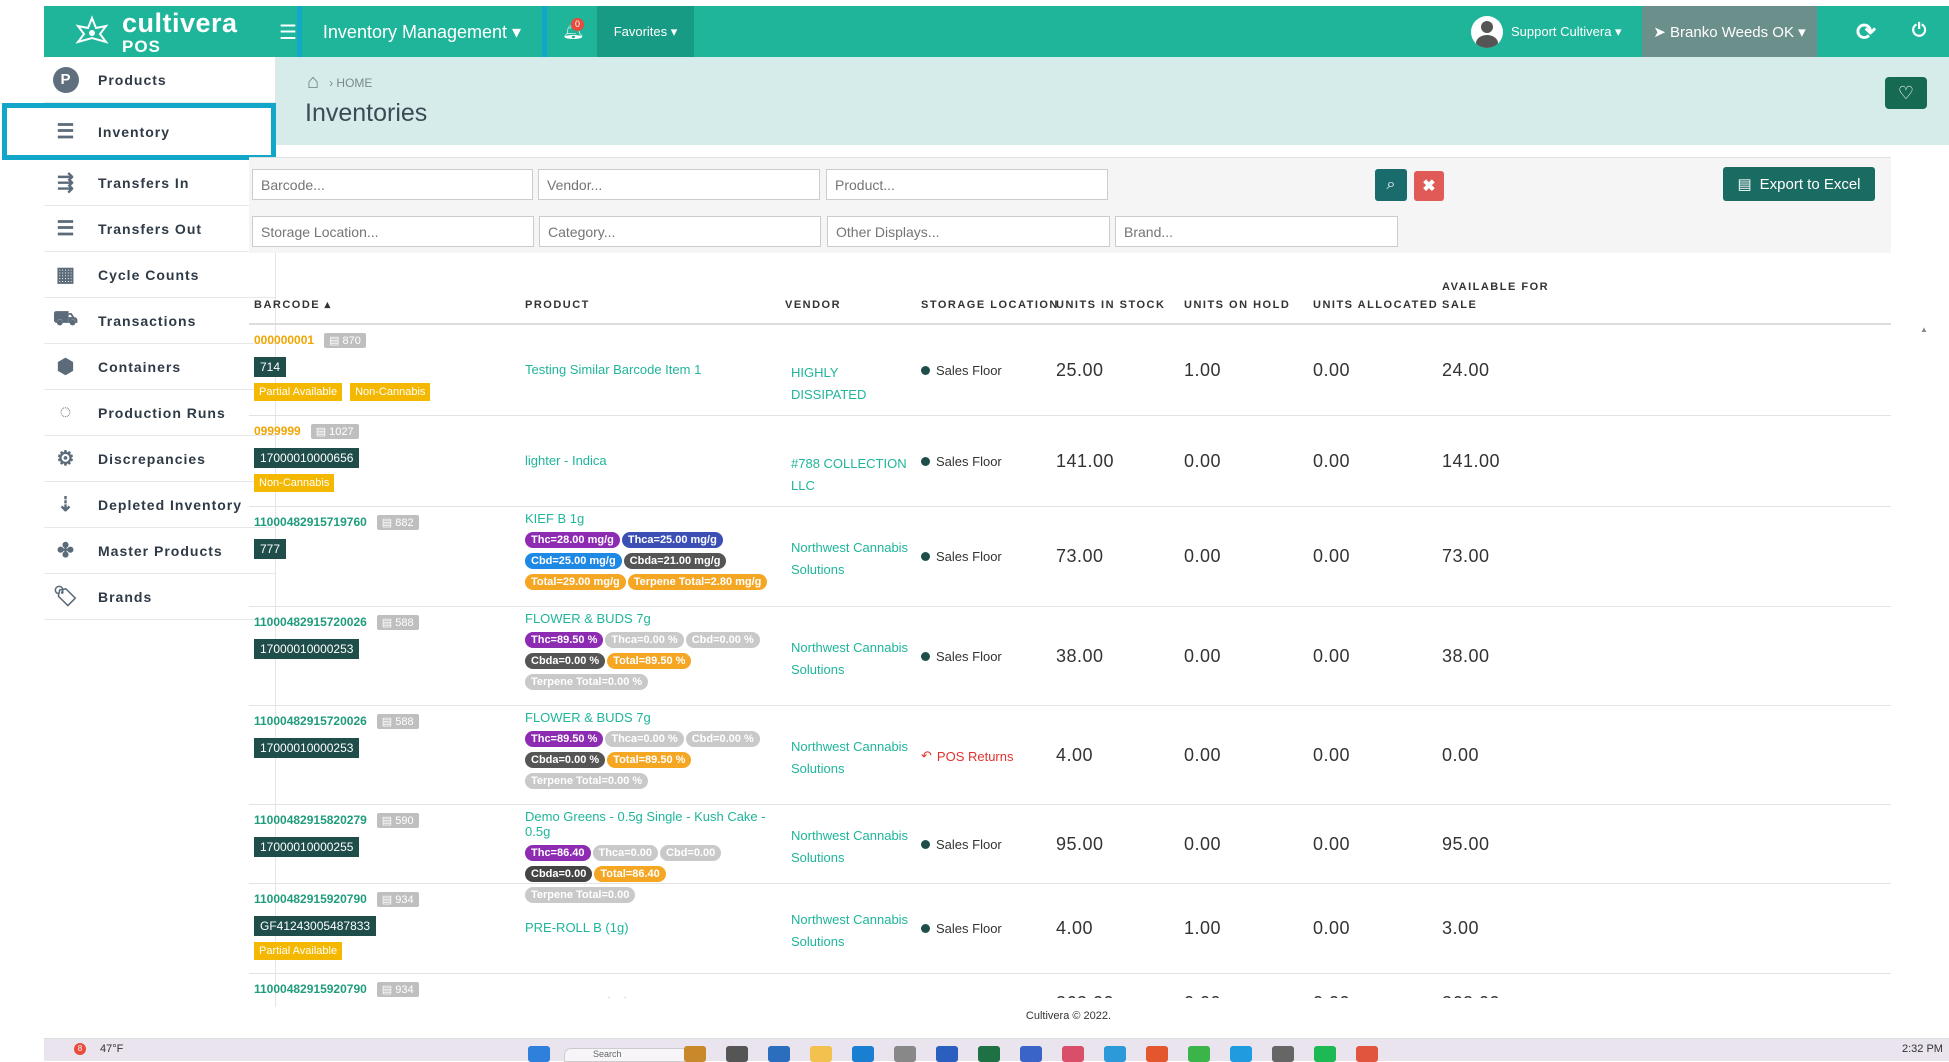 The height and width of the screenshot is (1062, 1949). What do you see at coordinates (1031, 1054) in the screenshot?
I see `word-app-icon` at bounding box center [1031, 1054].